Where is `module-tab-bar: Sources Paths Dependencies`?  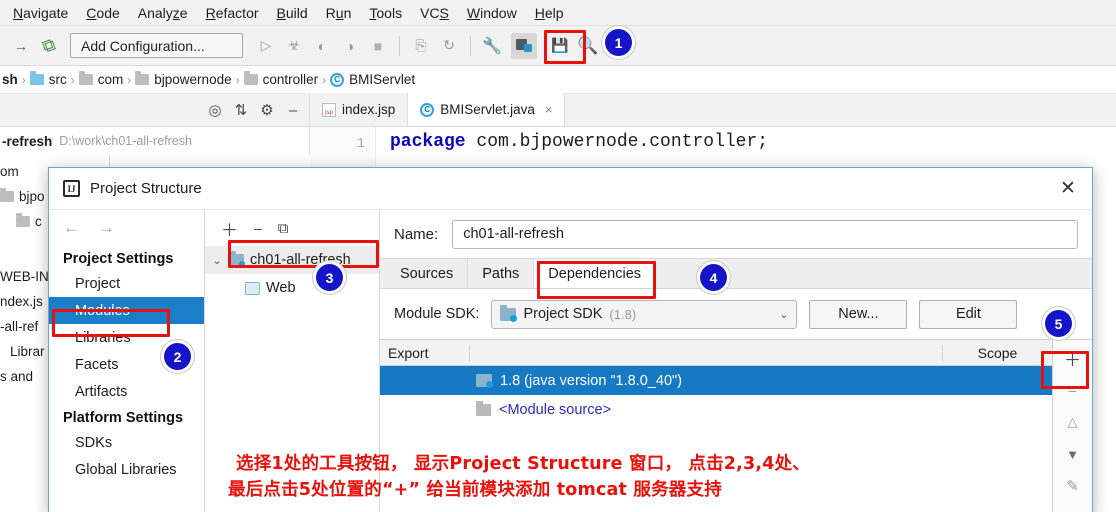
module-tab-bar: Sources Paths Dependencies is located at coordinates (736, 273).